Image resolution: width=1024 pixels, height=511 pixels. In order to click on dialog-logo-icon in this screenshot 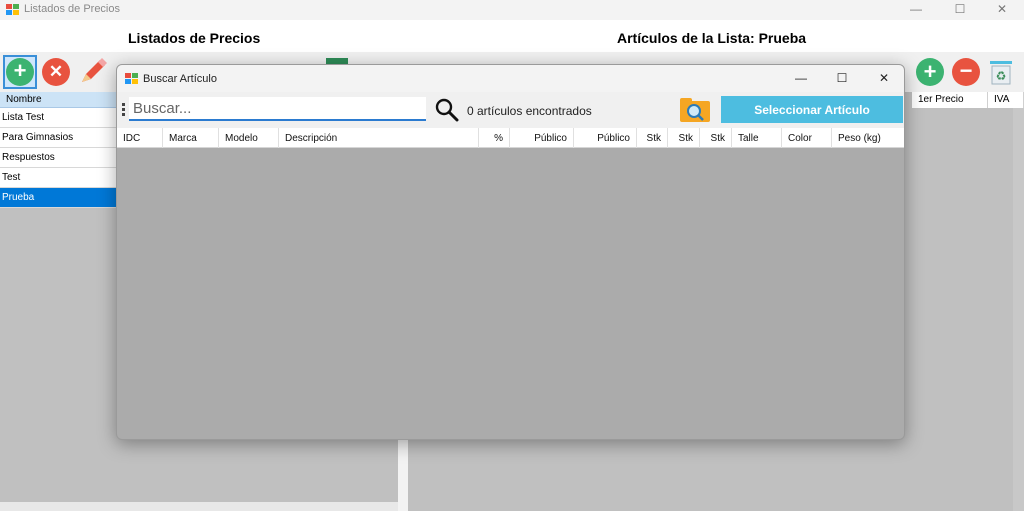, I will do `click(132, 78)`.